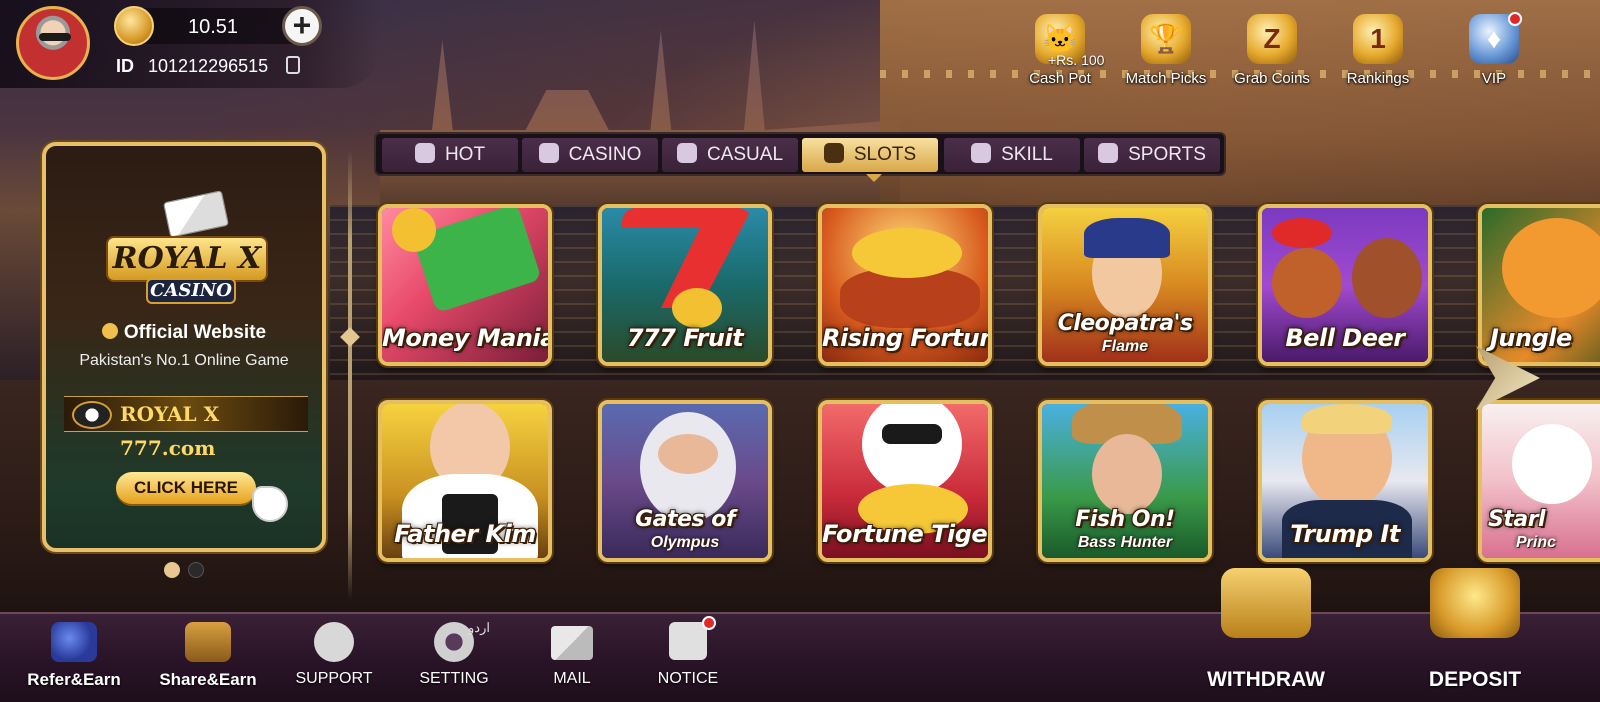 The width and height of the screenshot is (1600, 702). What do you see at coordinates (1076, 60) in the screenshot?
I see `cash-pot-badge: +Rs. 100` at bounding box center [1076, 60].